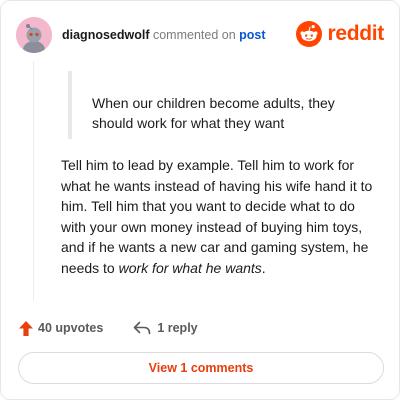  I want to click on reply-count: 1 reply, so click(177, 328).